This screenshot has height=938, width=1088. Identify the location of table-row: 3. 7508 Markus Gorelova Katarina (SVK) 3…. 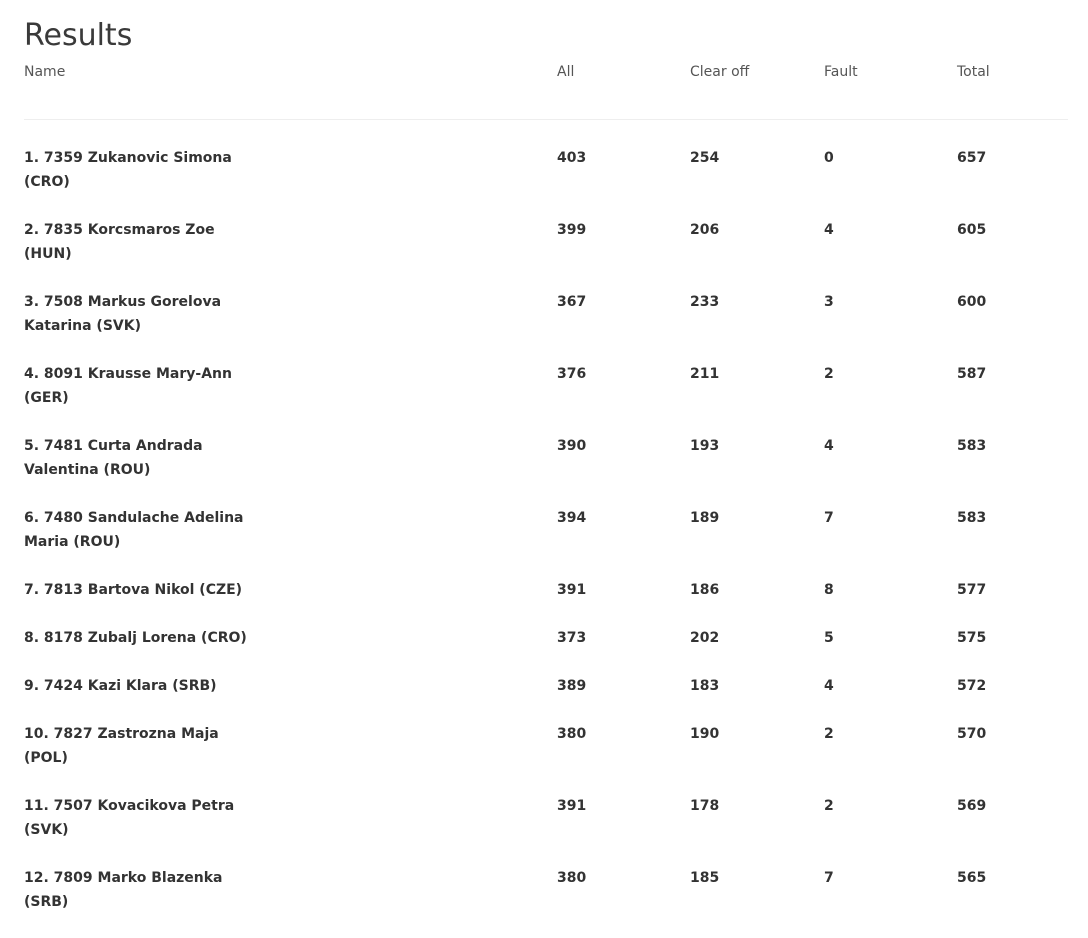
(546, 326).